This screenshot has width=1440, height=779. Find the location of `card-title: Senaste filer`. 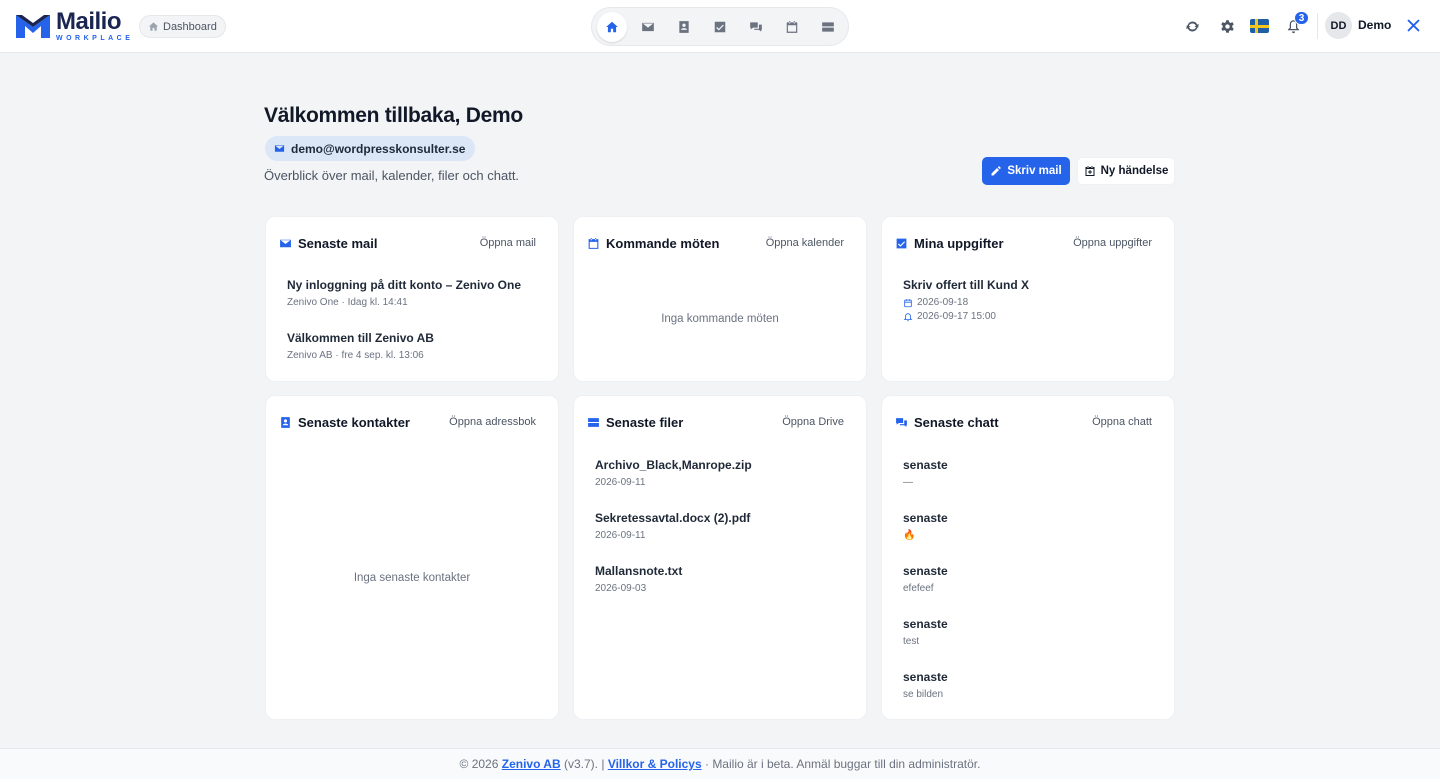

card-title: Senaste filer is located at coordinates (635, 422).